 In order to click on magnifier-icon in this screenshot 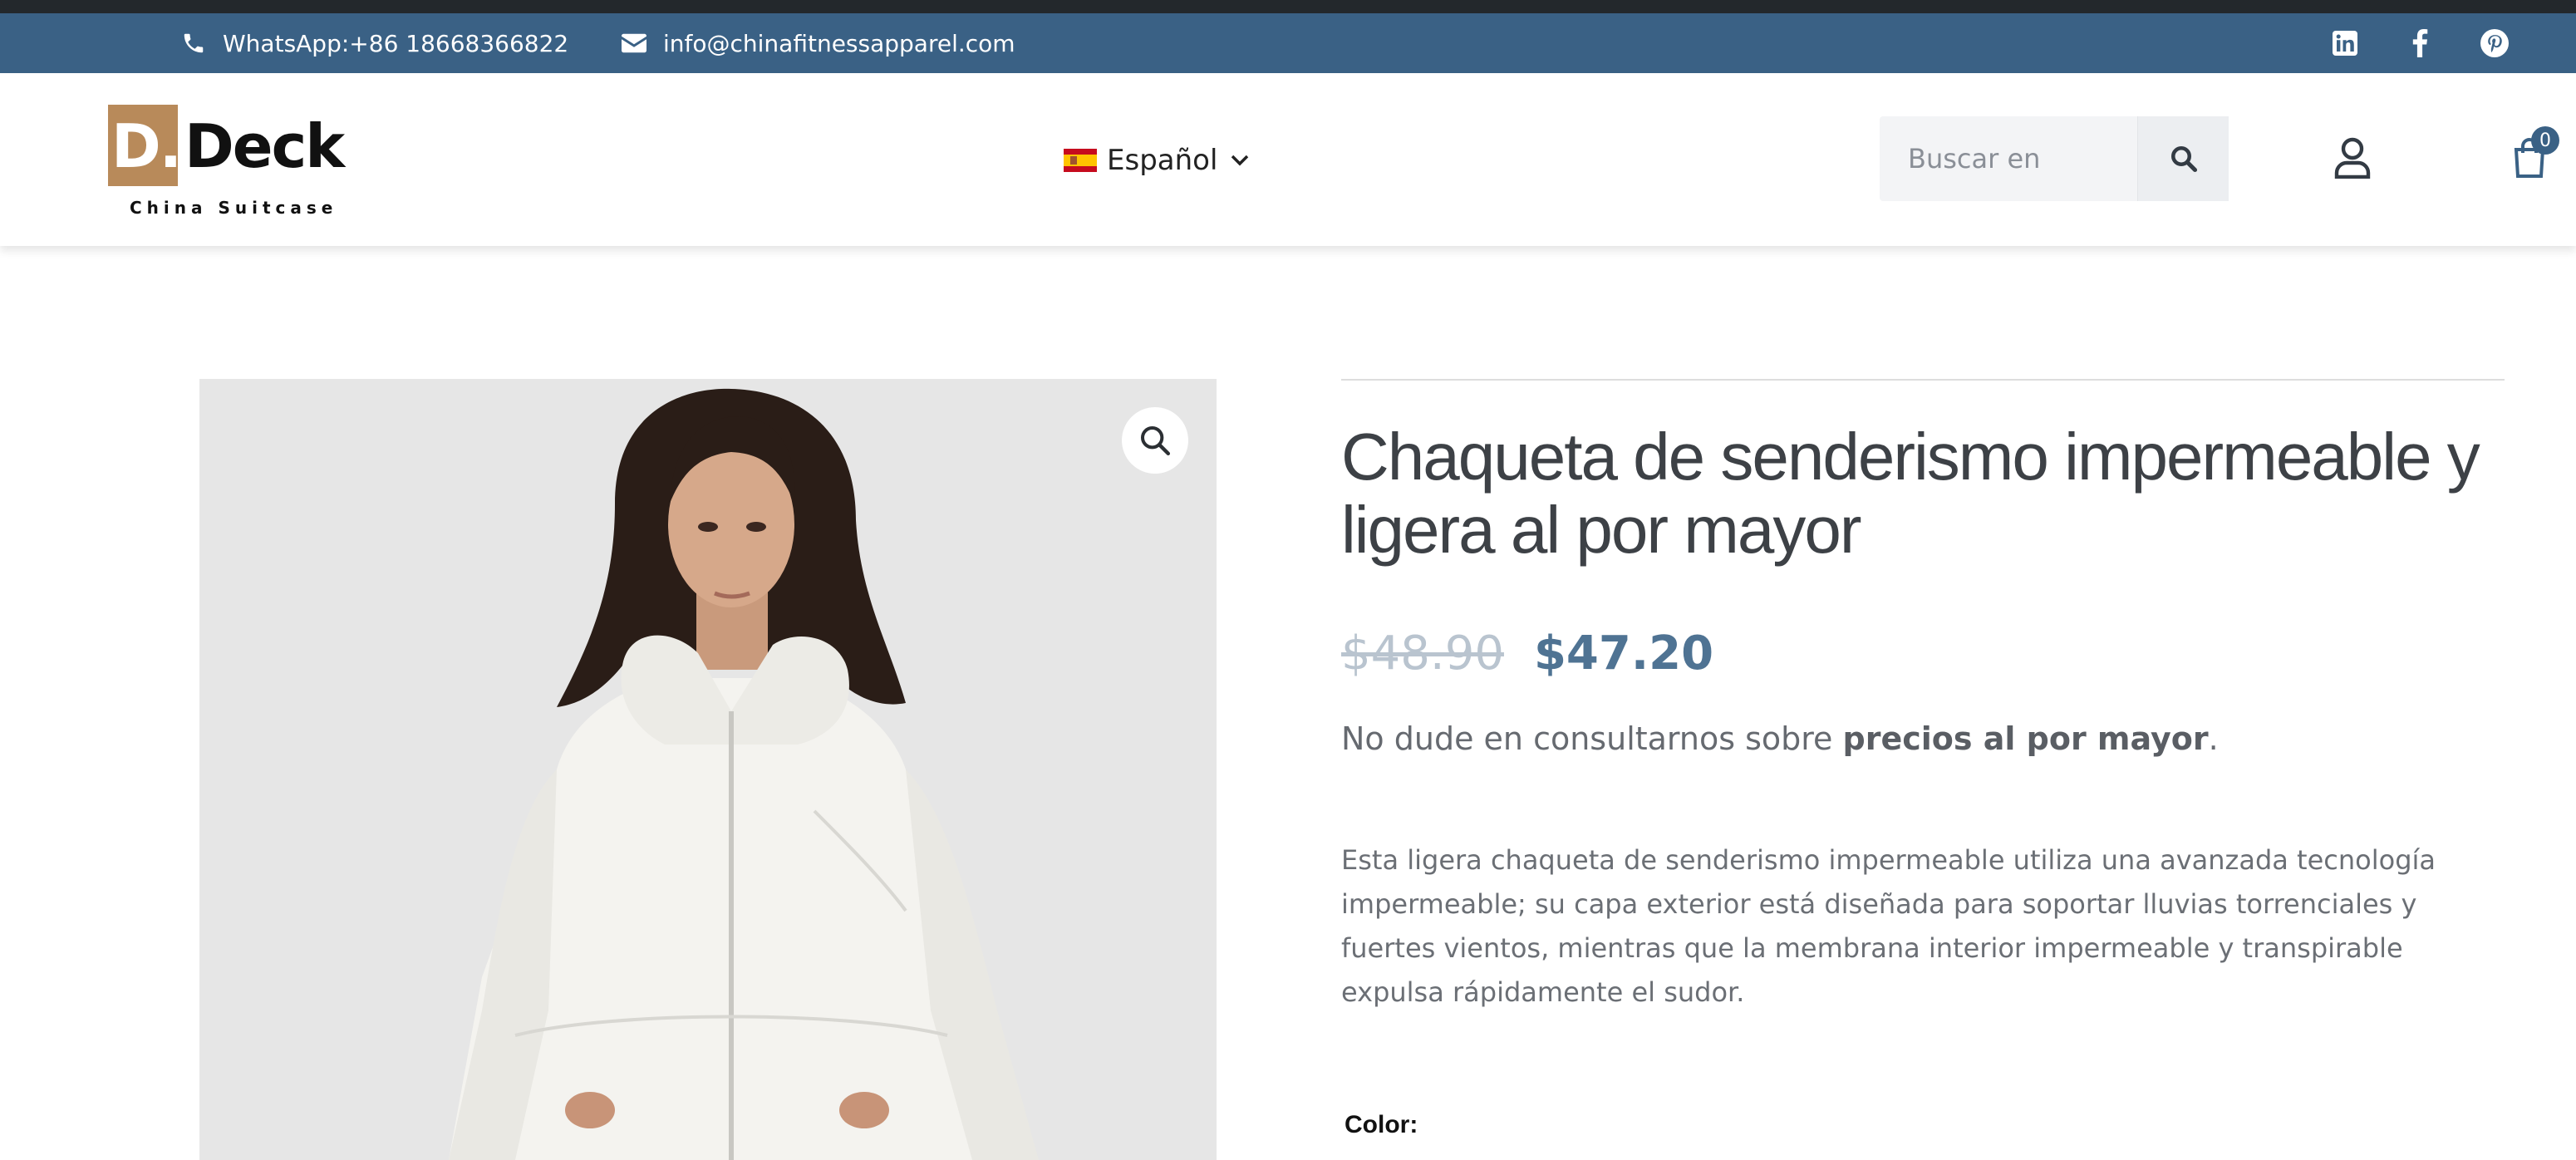, I will do `click(1155, 441)`.